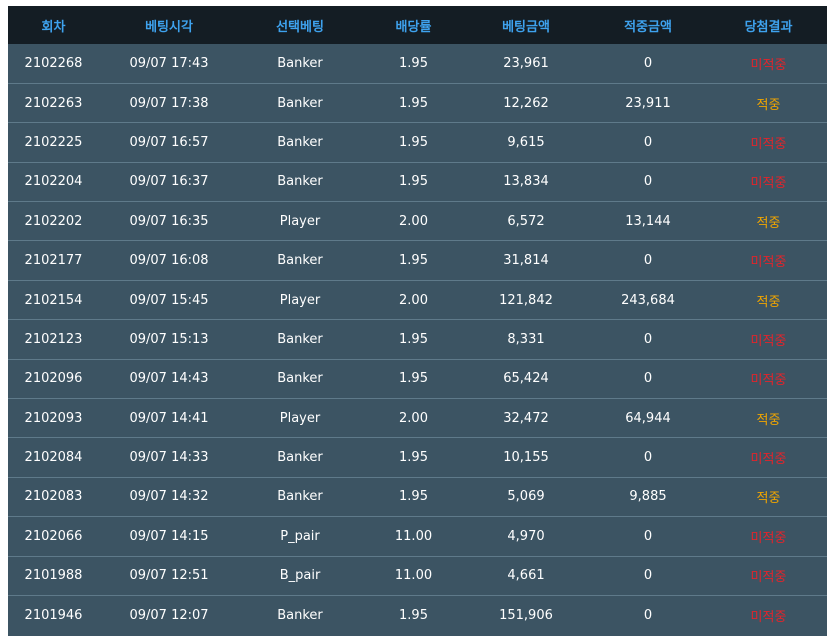 The image size is (835, 638). Describe the element at coordinates (169, 339) in the screenshot. I see `cell-bet-time: 09/07 15:13` at that location.